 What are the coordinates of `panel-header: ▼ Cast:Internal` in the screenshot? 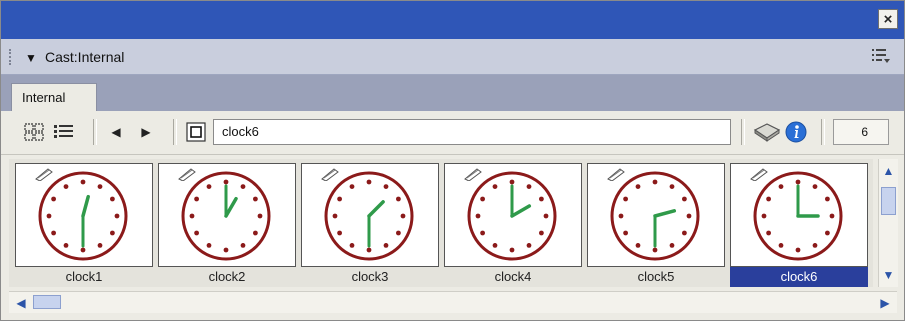 It's located at (452, 57).